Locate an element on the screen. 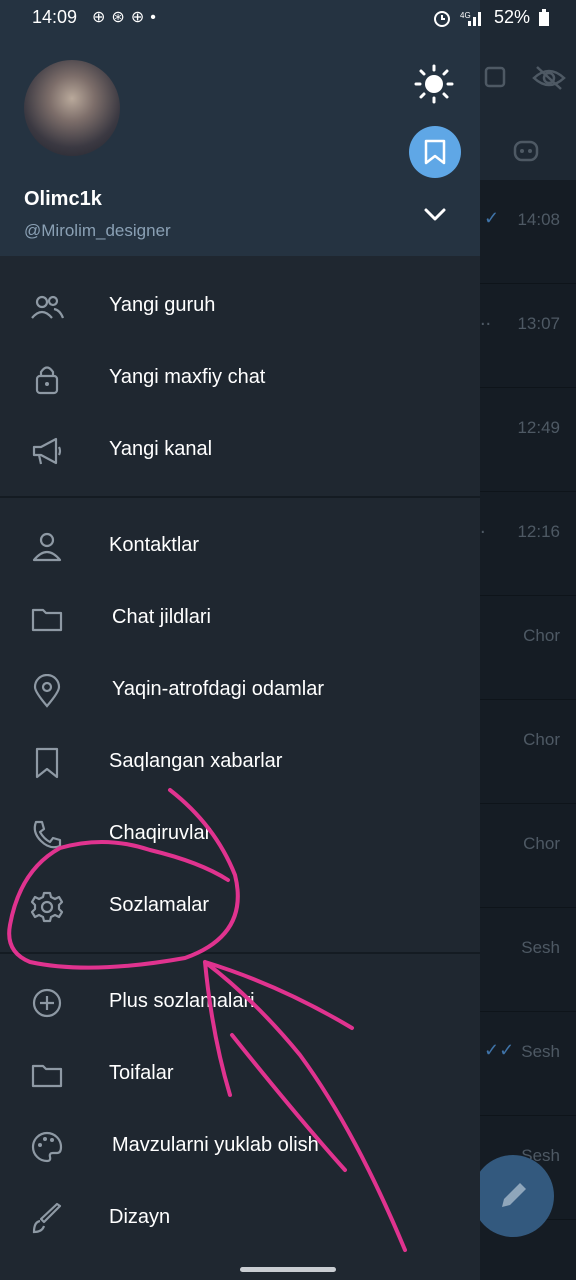 The width and height of the screenshot is (576, 1280). status-bar: 14:09 ⊕⊛⊕• 4G 52% is located at coordinates (288, 18).